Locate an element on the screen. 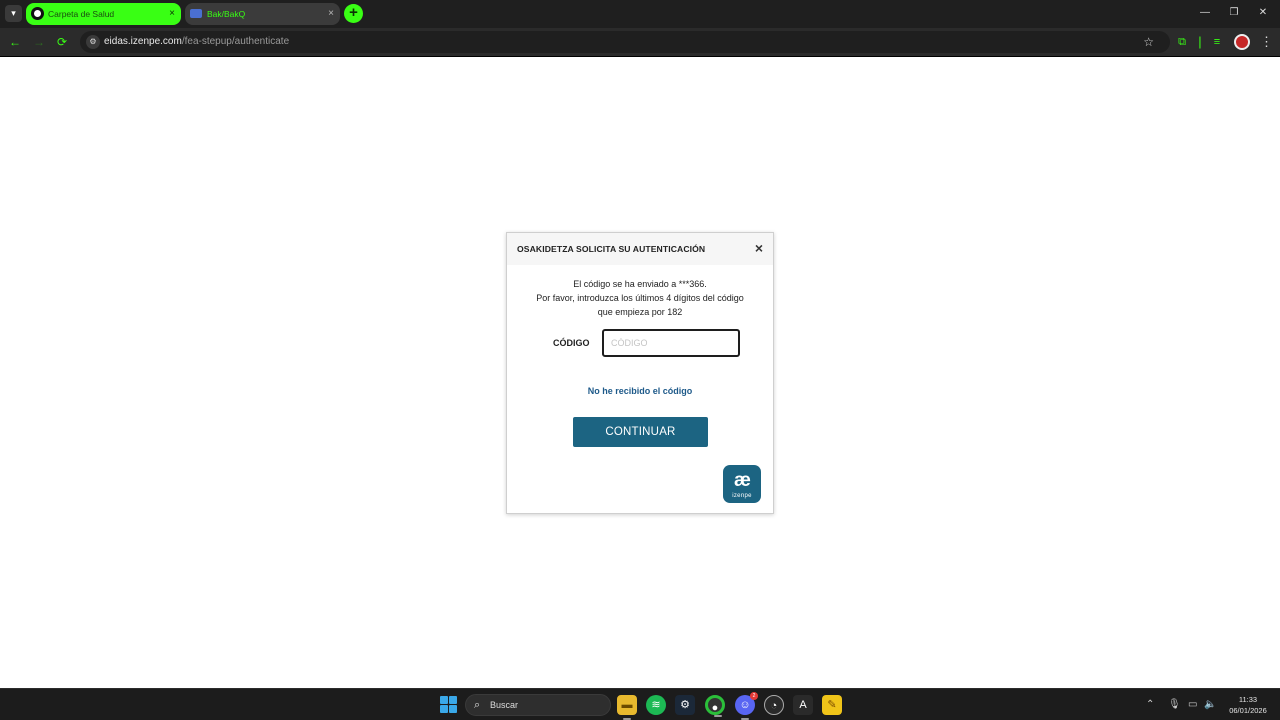  reading-list-icon: ≡ is located at coordinates (1217, 42).